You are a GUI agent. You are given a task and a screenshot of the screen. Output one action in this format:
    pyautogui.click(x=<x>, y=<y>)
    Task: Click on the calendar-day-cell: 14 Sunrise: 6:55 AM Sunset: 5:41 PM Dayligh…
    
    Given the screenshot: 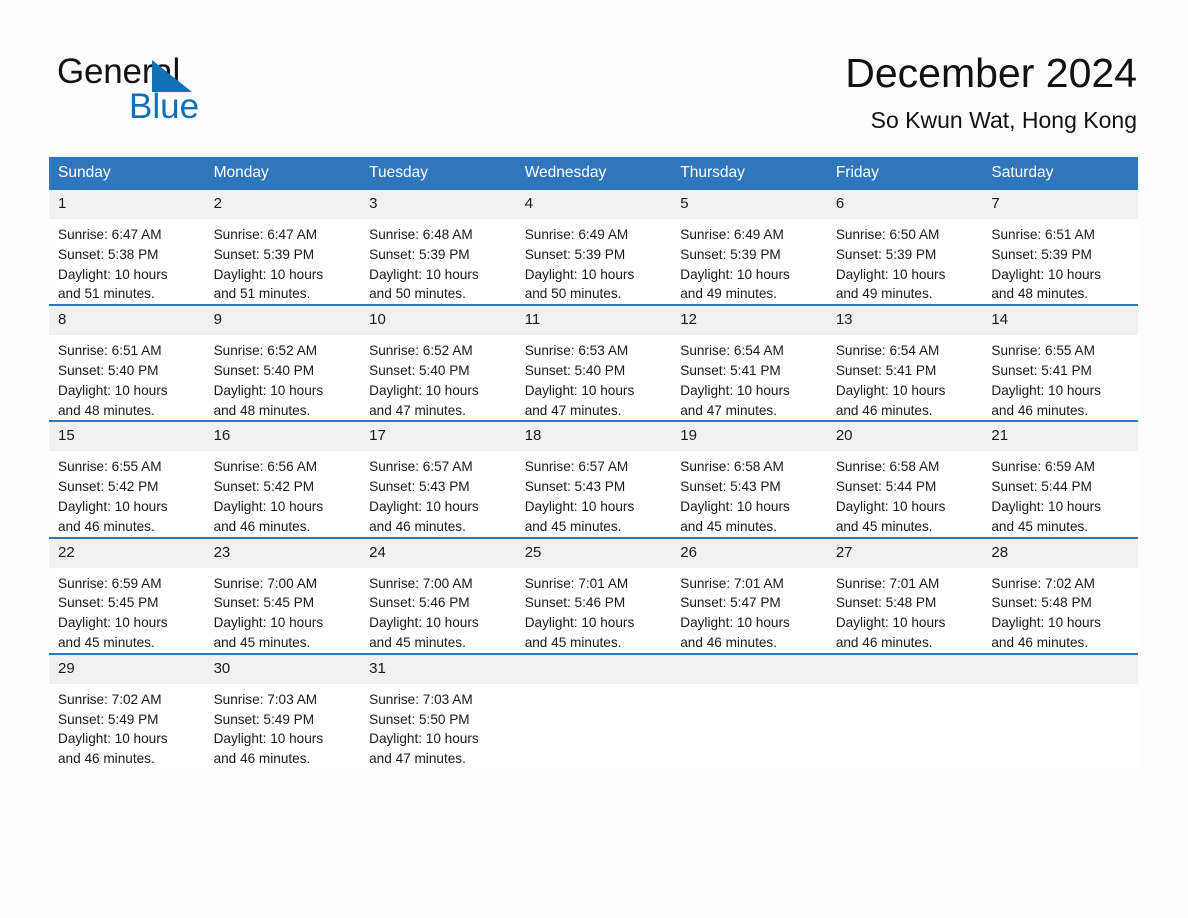 What is the action you would take?
    pyautogui.click(x=1060, y=363)
    